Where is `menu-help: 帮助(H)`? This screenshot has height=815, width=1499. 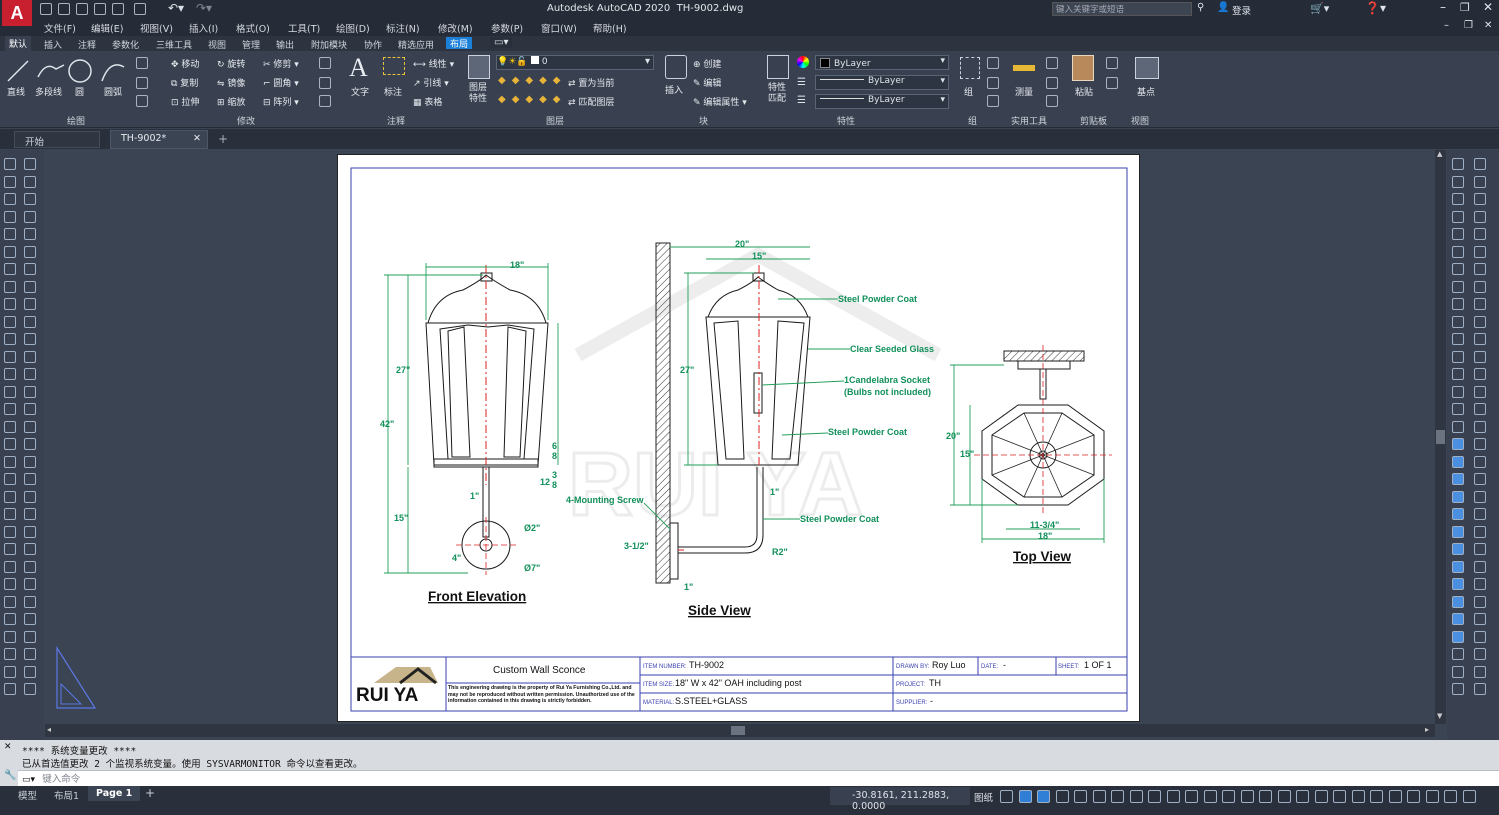
menu-help: 帮助(H) is located at coordinates (610, 28).